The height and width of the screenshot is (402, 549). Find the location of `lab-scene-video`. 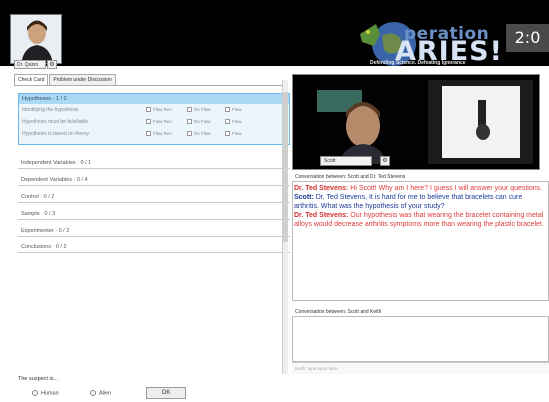

lab-scene-video is located at coordinates (480, 122).